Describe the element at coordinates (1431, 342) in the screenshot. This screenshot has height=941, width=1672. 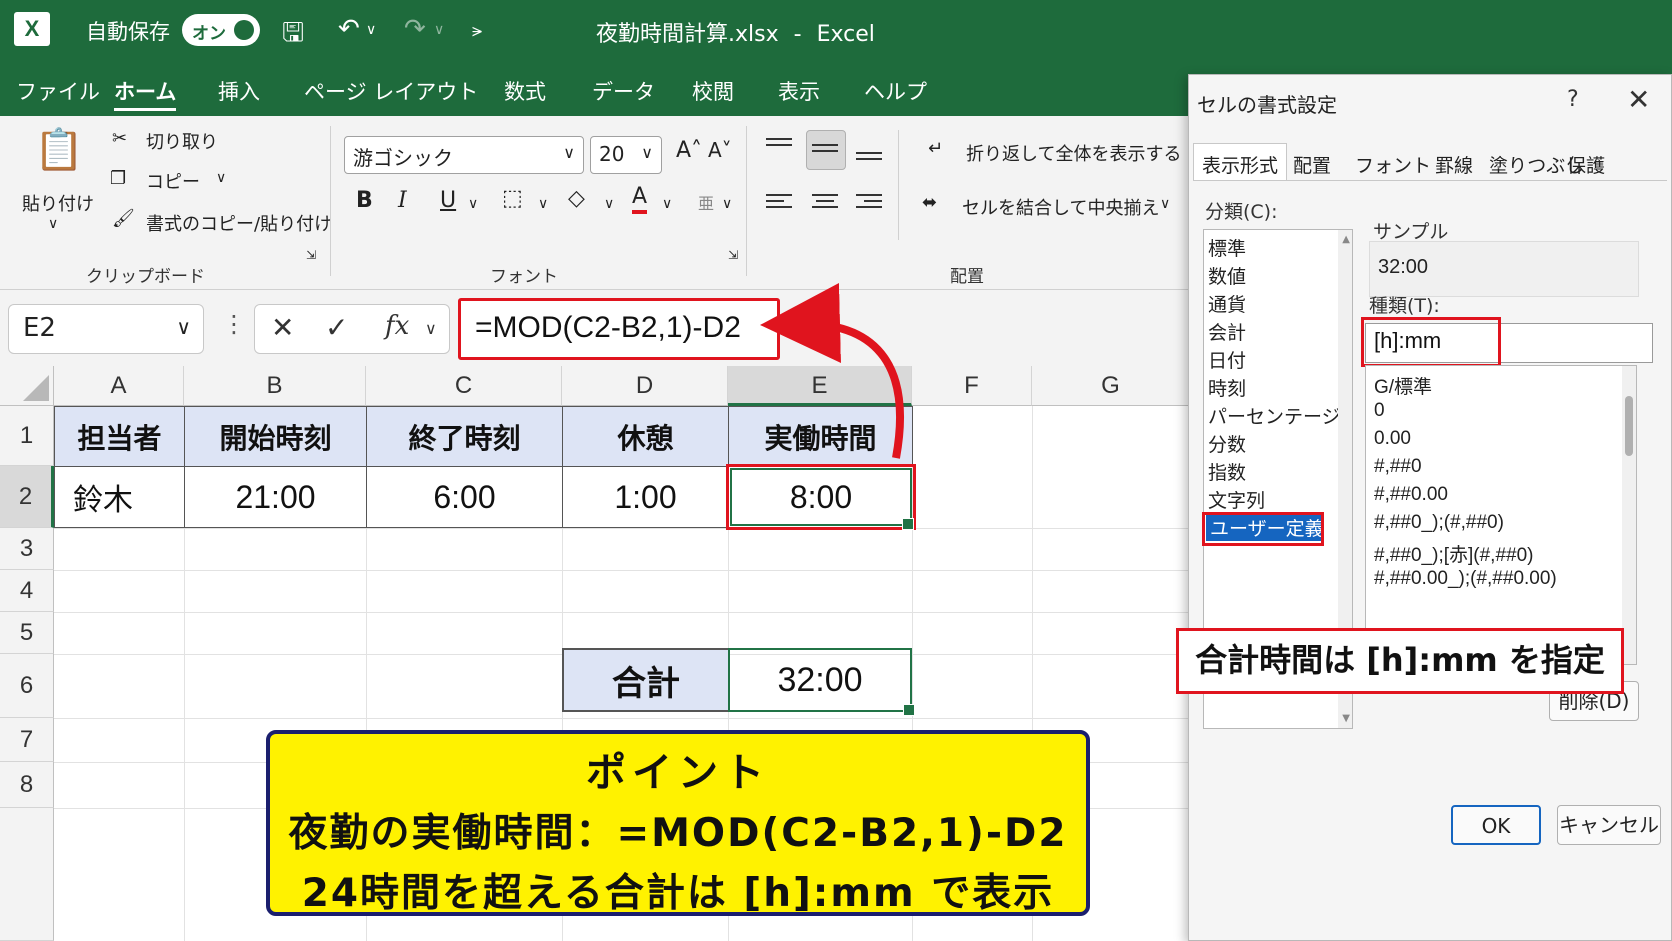
I see `type-input-highlight` at that location.